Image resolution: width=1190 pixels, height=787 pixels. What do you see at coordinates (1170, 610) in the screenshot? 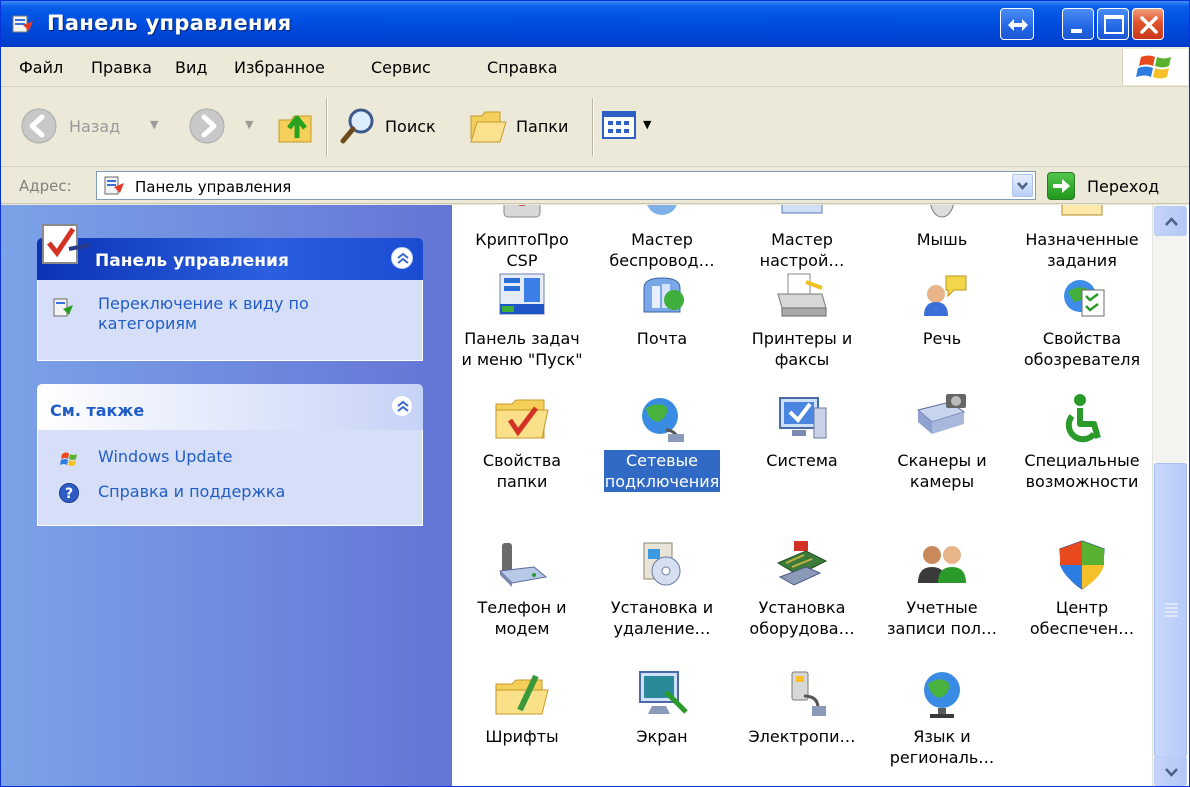
I see `scroll-thumb` at bounding box center [1170, 610].